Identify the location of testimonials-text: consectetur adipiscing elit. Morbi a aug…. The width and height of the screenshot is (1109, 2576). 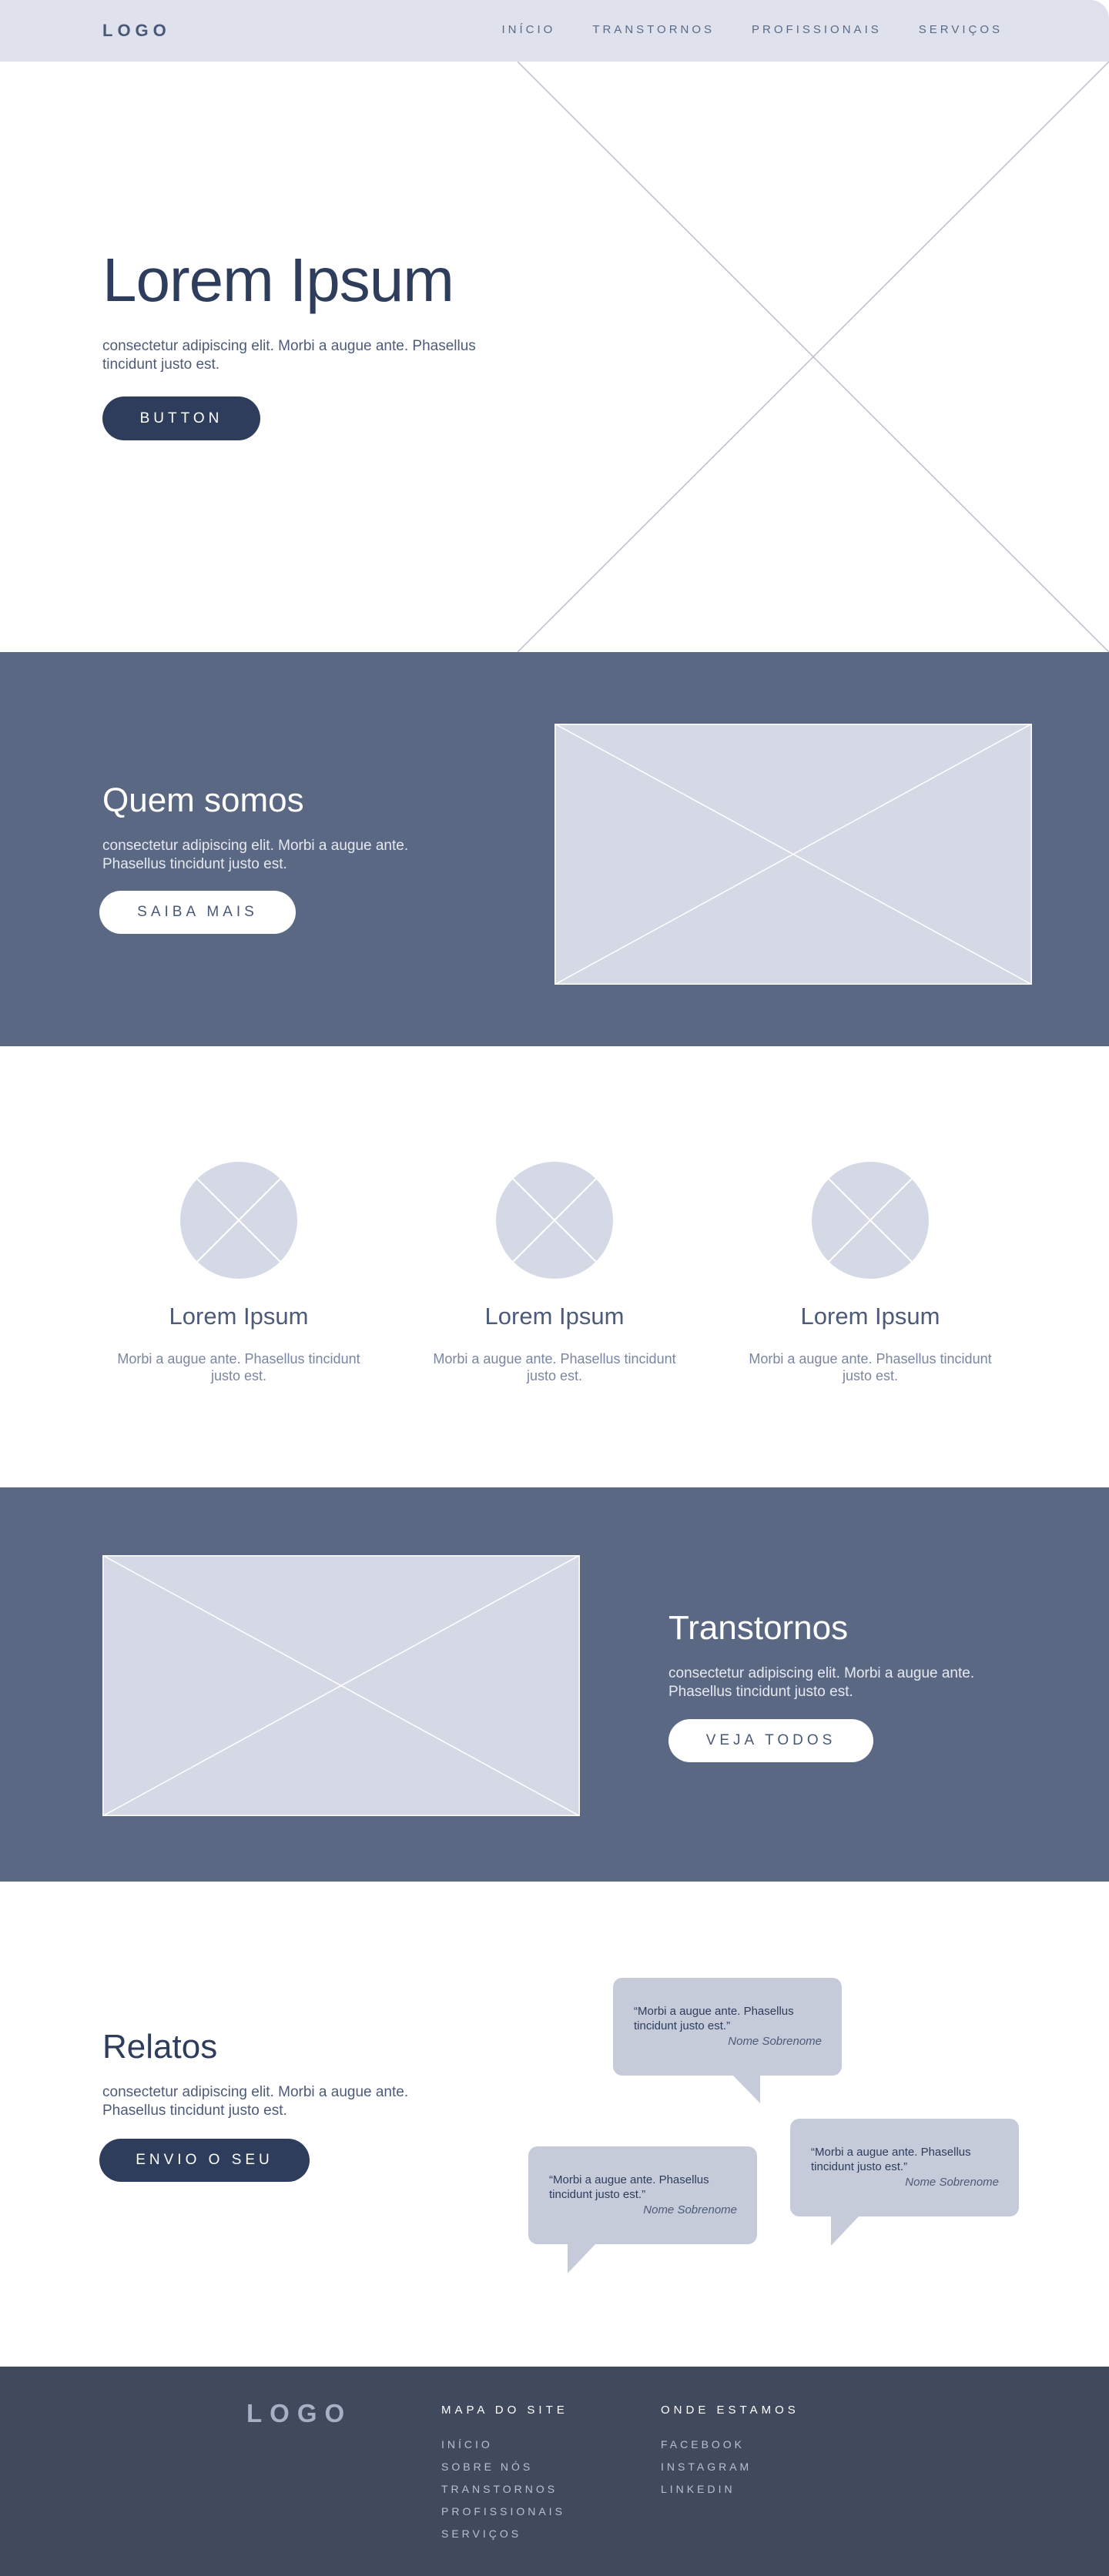
(255, 2101).